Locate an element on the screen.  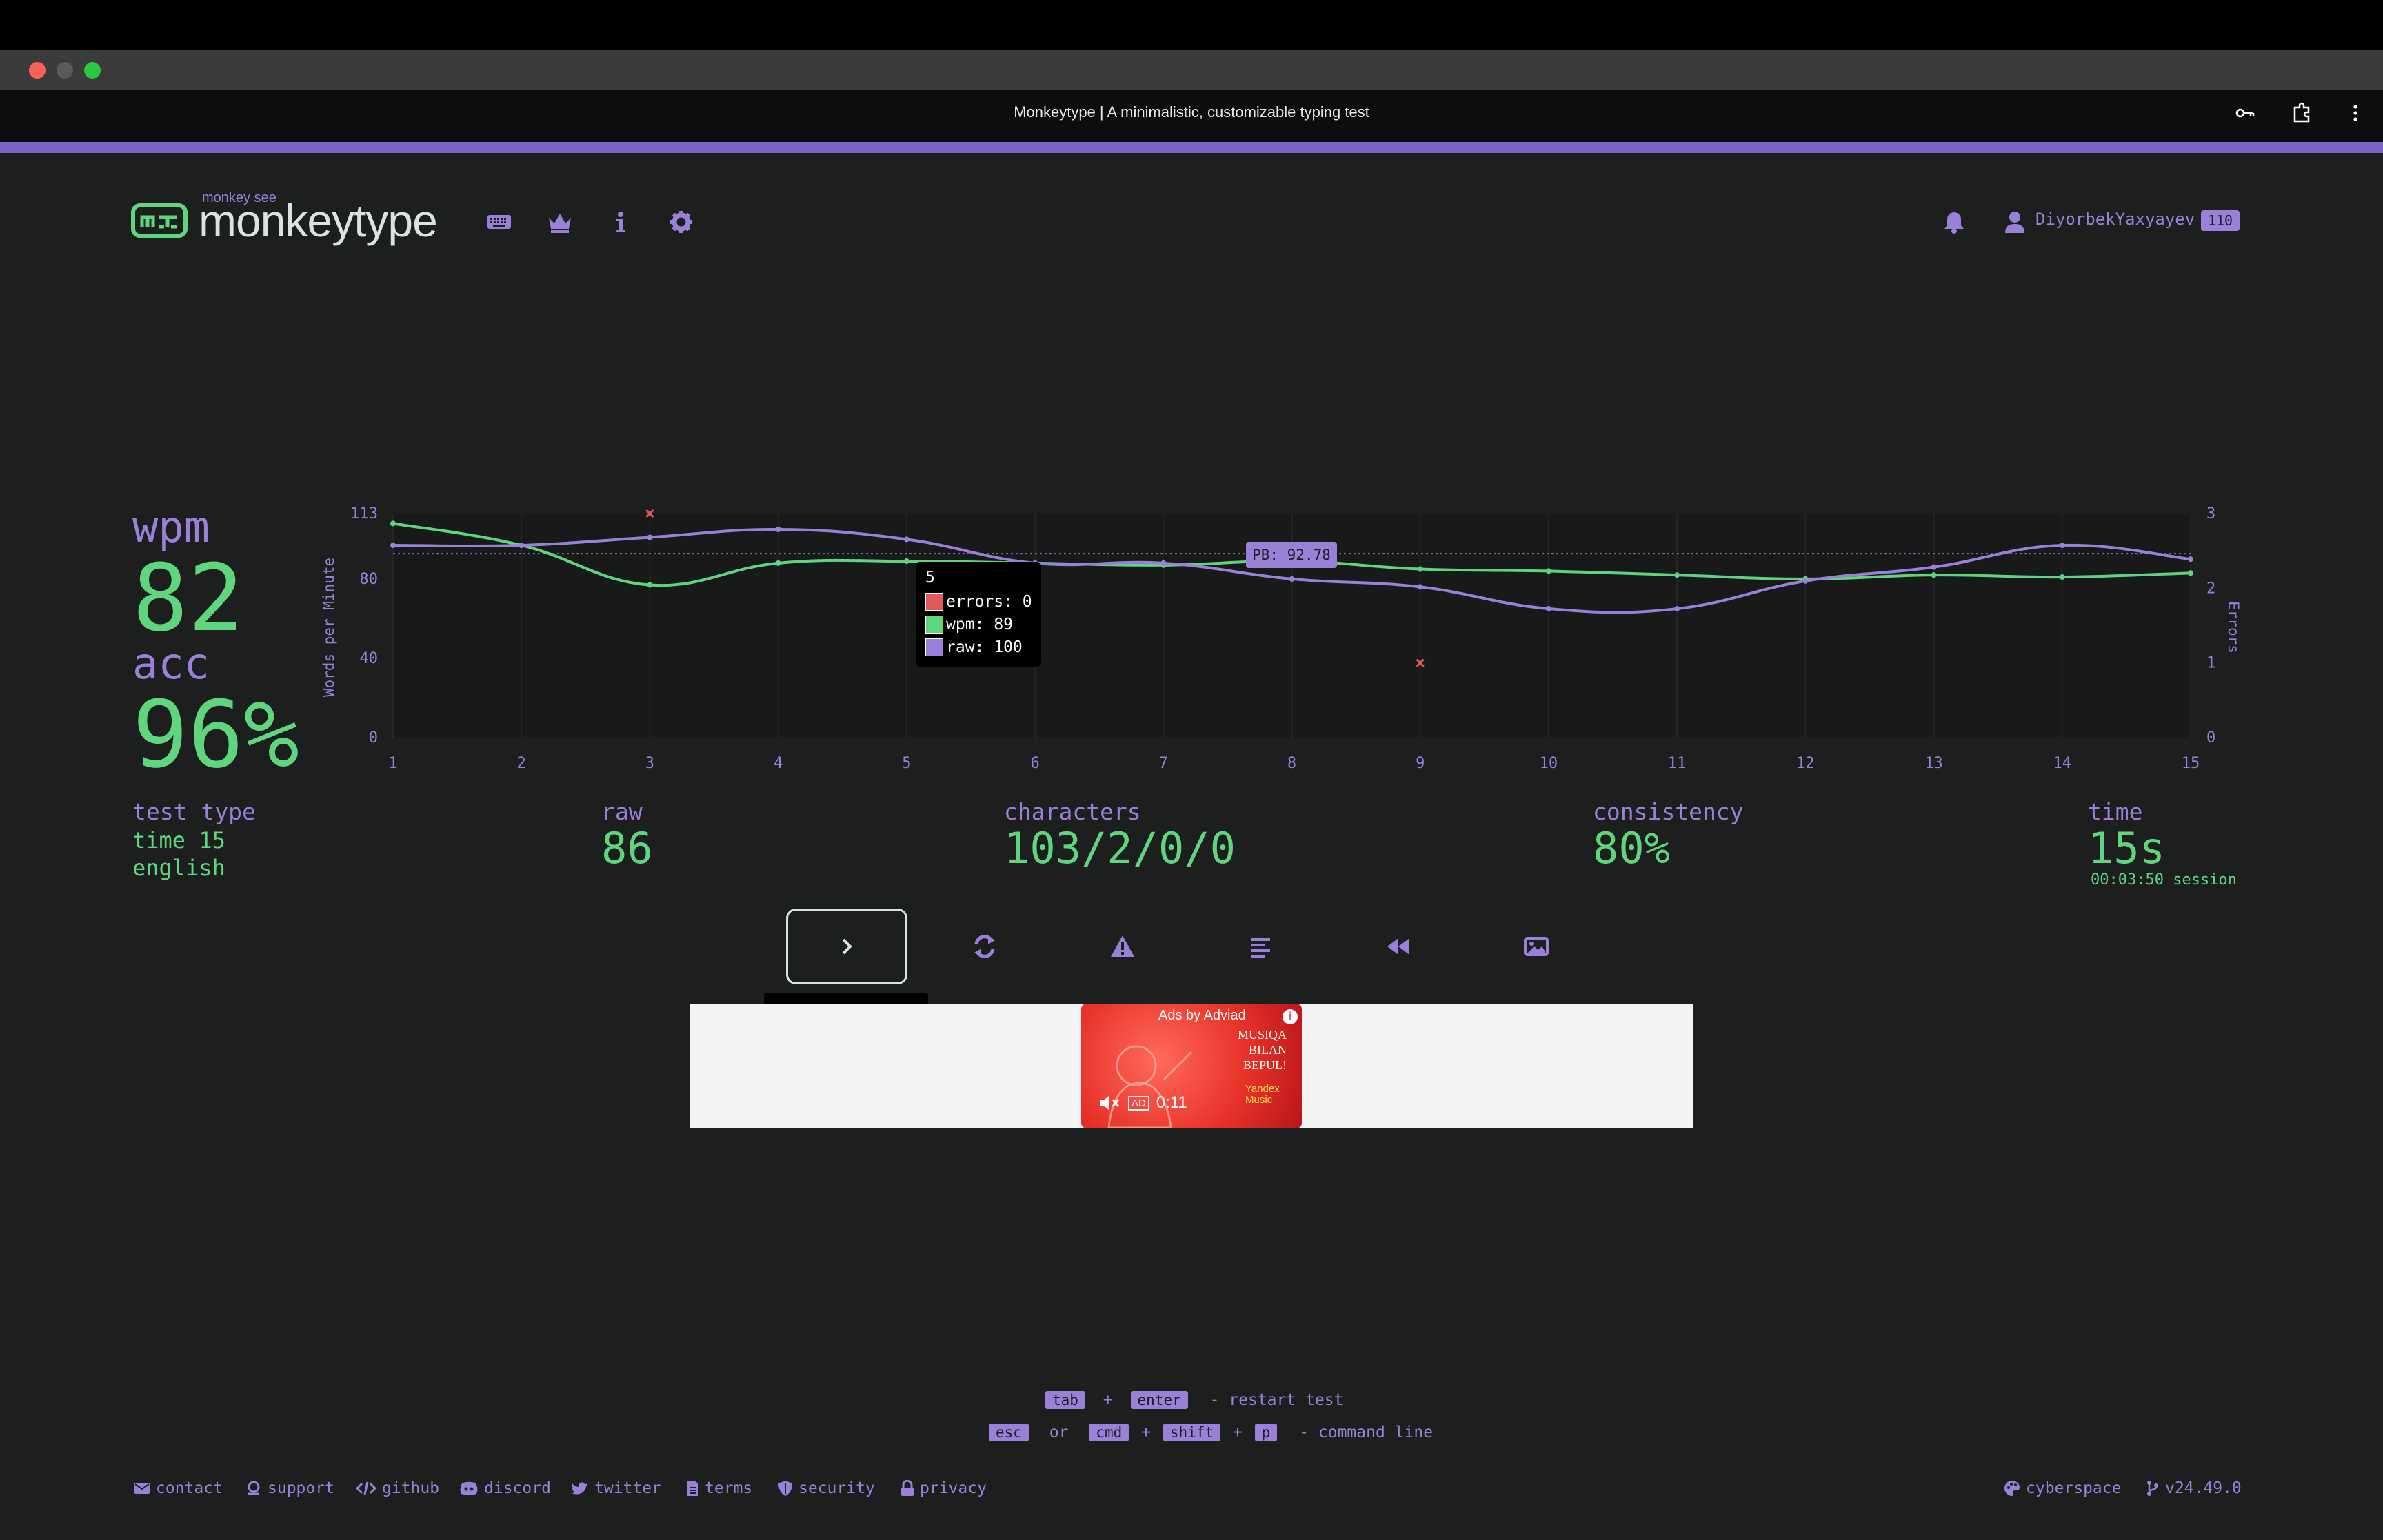
x-tick-label: 6 is located at coordinates (1034, 764).